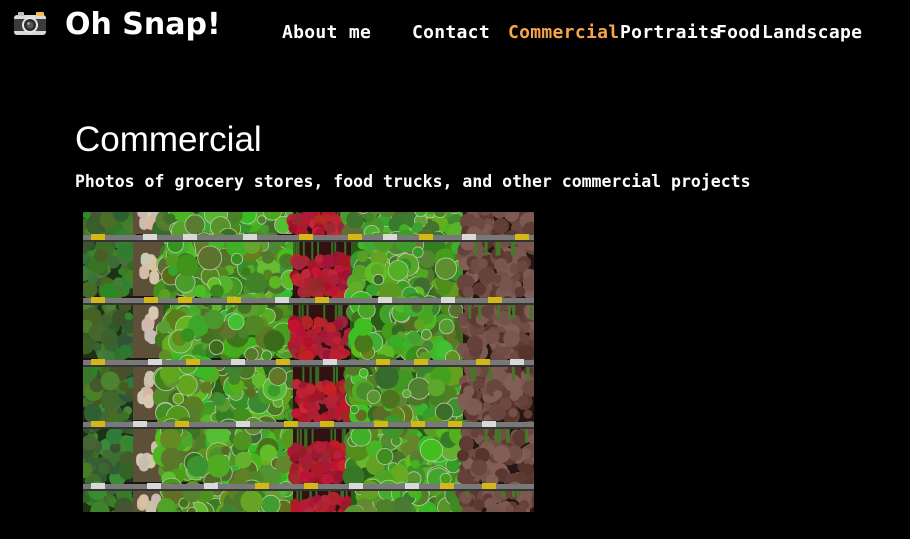 The height and width of the screenshot is (539, 910). I want to click on nav-link-food: Food, so click(738, 33).